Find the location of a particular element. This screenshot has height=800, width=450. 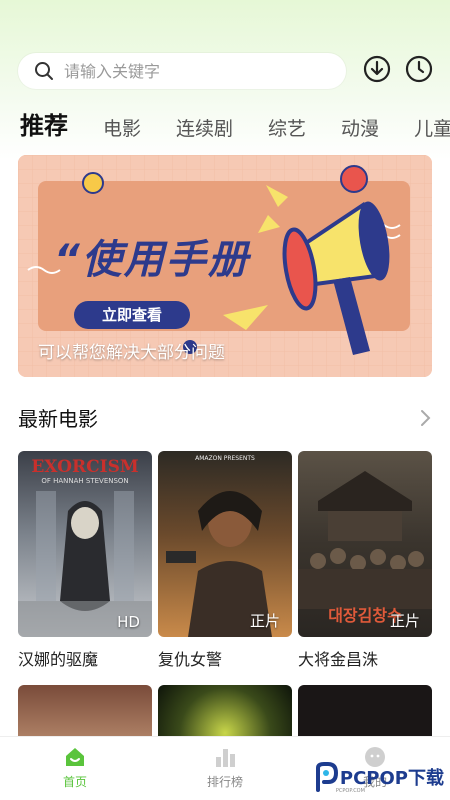

section-title: 最新电影 is located at coordinates (58, 419).